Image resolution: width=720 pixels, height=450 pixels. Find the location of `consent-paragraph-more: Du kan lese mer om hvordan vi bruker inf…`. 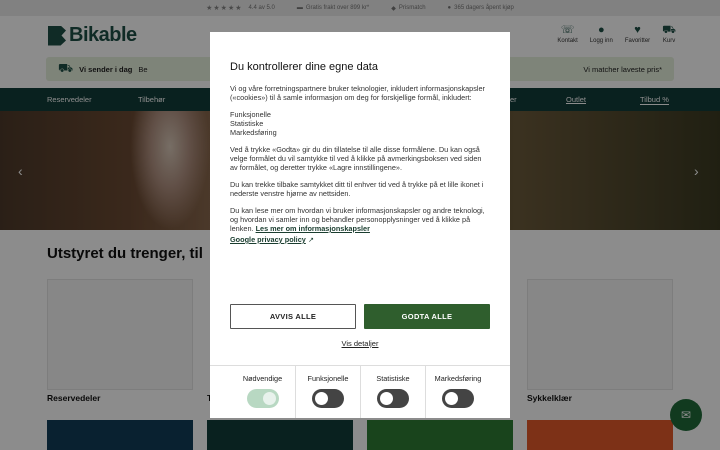

consent-paragraph-more: Du kan lese mer om hvordan vi bruker inf… is located at coordinates (360, 219).